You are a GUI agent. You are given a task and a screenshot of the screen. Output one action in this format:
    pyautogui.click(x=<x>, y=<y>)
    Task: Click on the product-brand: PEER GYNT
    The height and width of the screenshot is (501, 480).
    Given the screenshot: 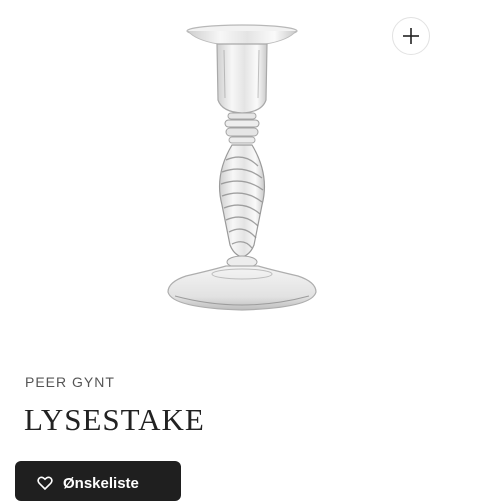 What is the action you would take?
    pyautogui.click(x=70, y=382)
    